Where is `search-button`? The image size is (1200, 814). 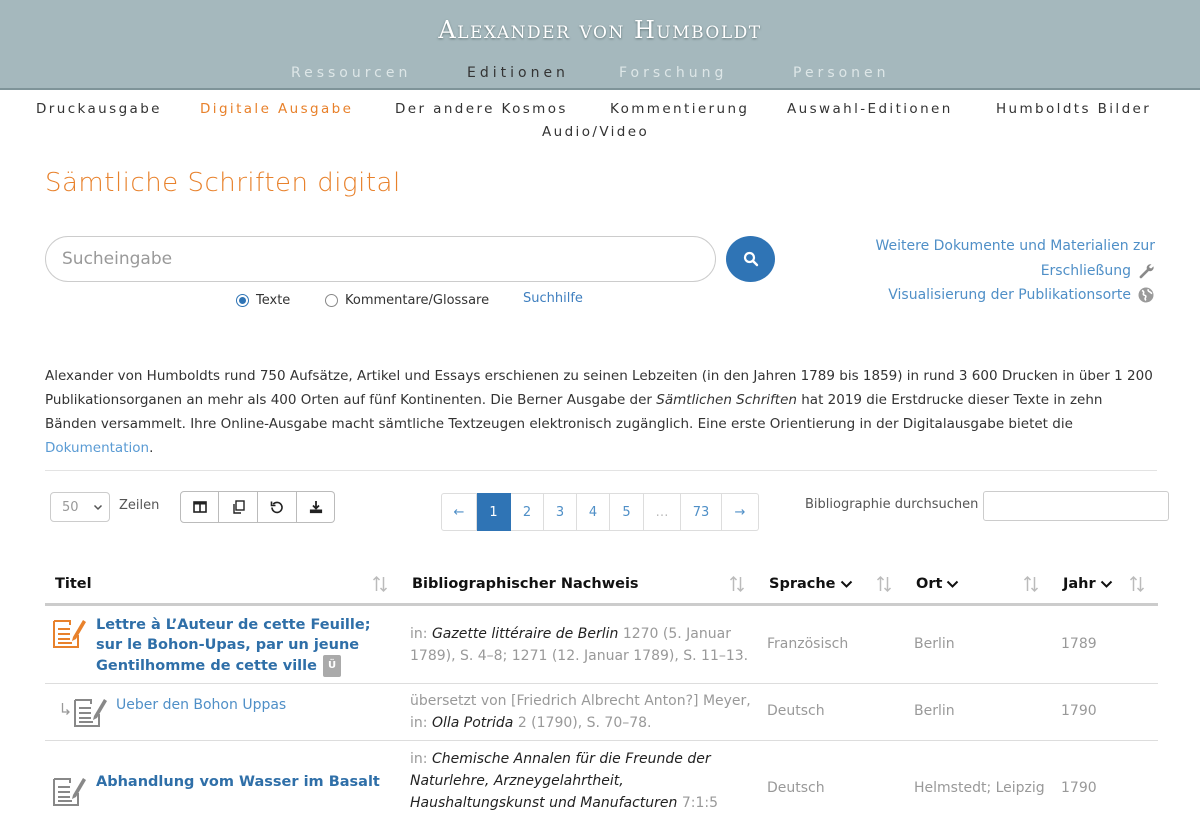
search-button is located at coordinates (750, 259).